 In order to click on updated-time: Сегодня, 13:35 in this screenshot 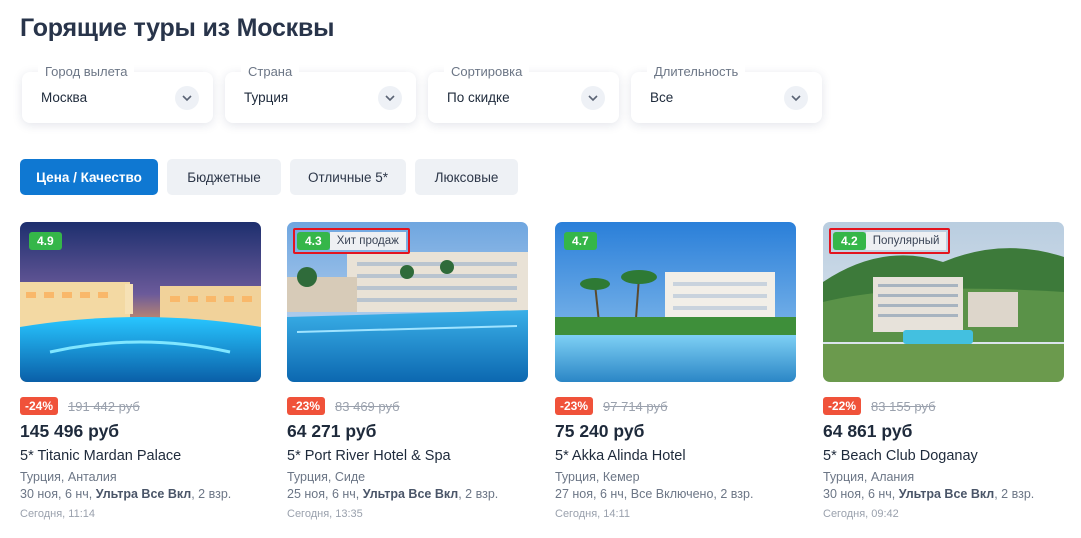, I will do `click(325, 514)`.